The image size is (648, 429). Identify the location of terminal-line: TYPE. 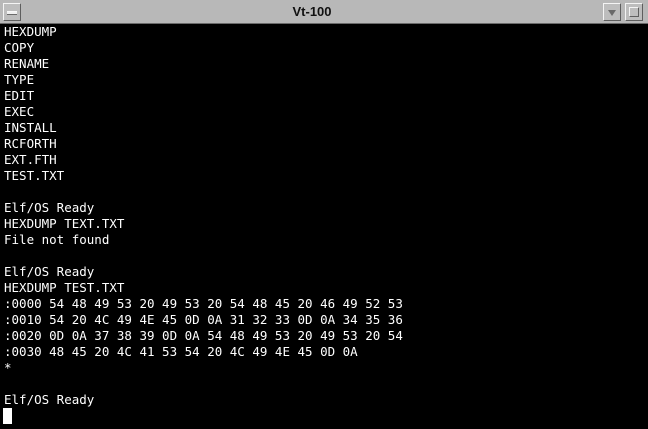
(19, 79).